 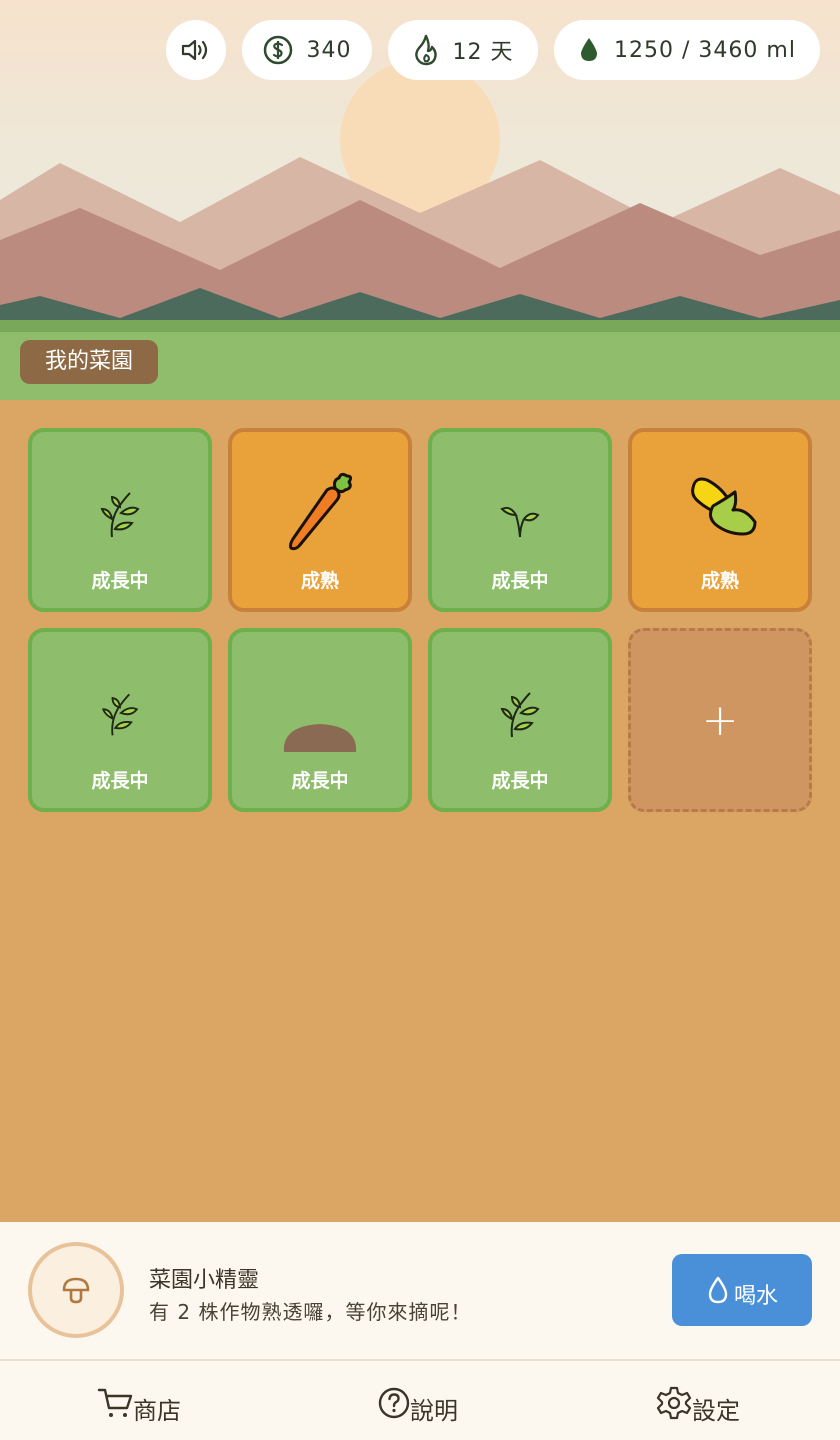 What do you see at coordinates (394, 1403) in the screenshot?
I see `question-circle-icon` at bounding box center [394, 1403].